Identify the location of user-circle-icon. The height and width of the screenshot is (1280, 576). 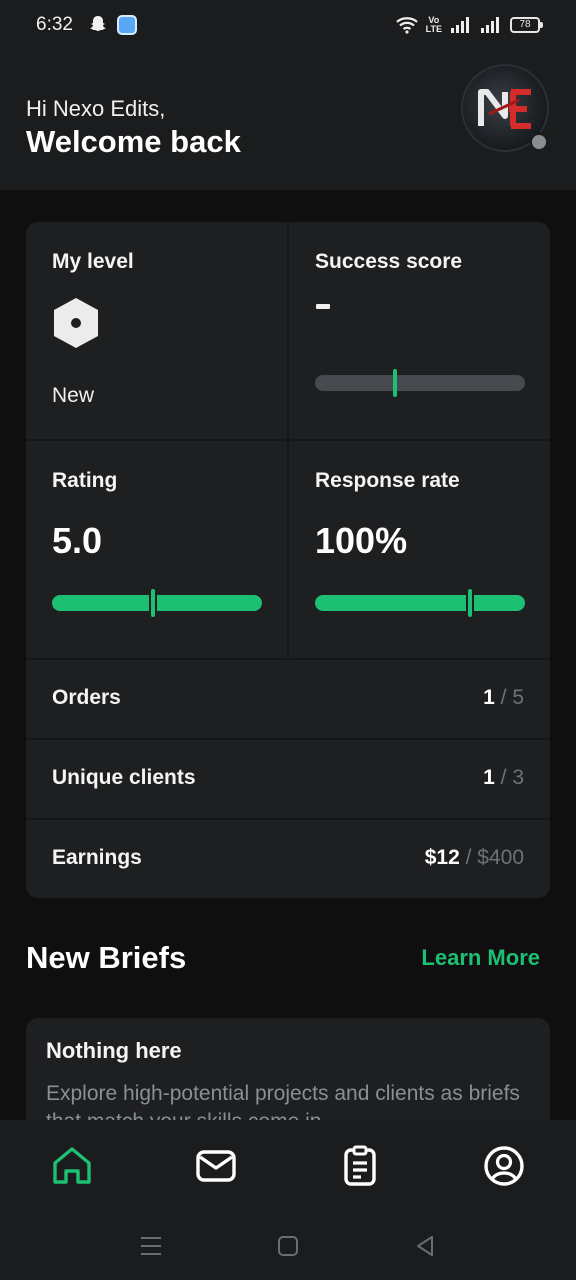
(504, 1166).